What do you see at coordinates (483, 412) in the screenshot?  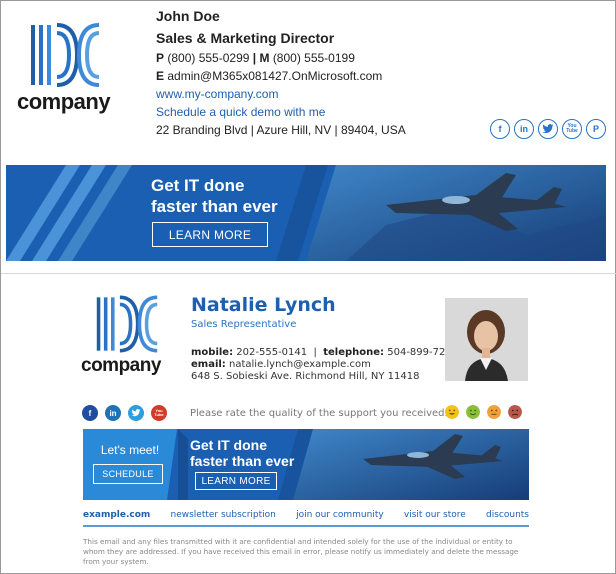 I see `rating-faces` at bounding box center [483, 412].